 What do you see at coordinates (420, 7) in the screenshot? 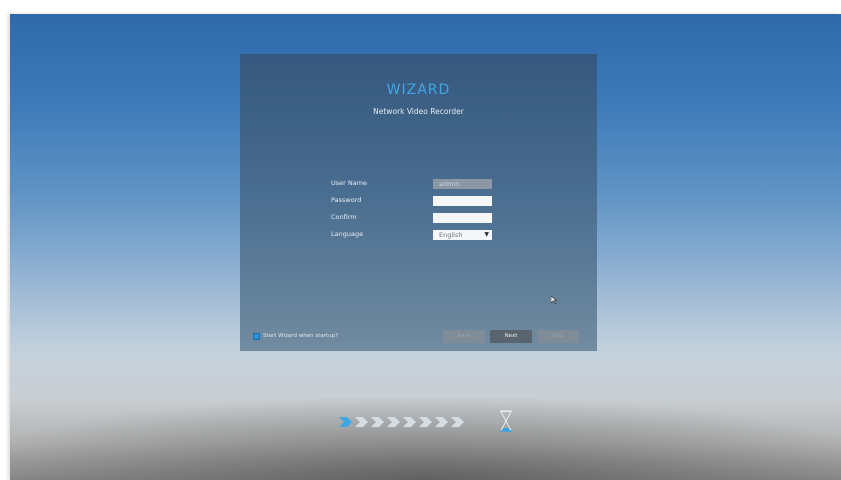
I see `top-border` at bounding box center [420, 7].